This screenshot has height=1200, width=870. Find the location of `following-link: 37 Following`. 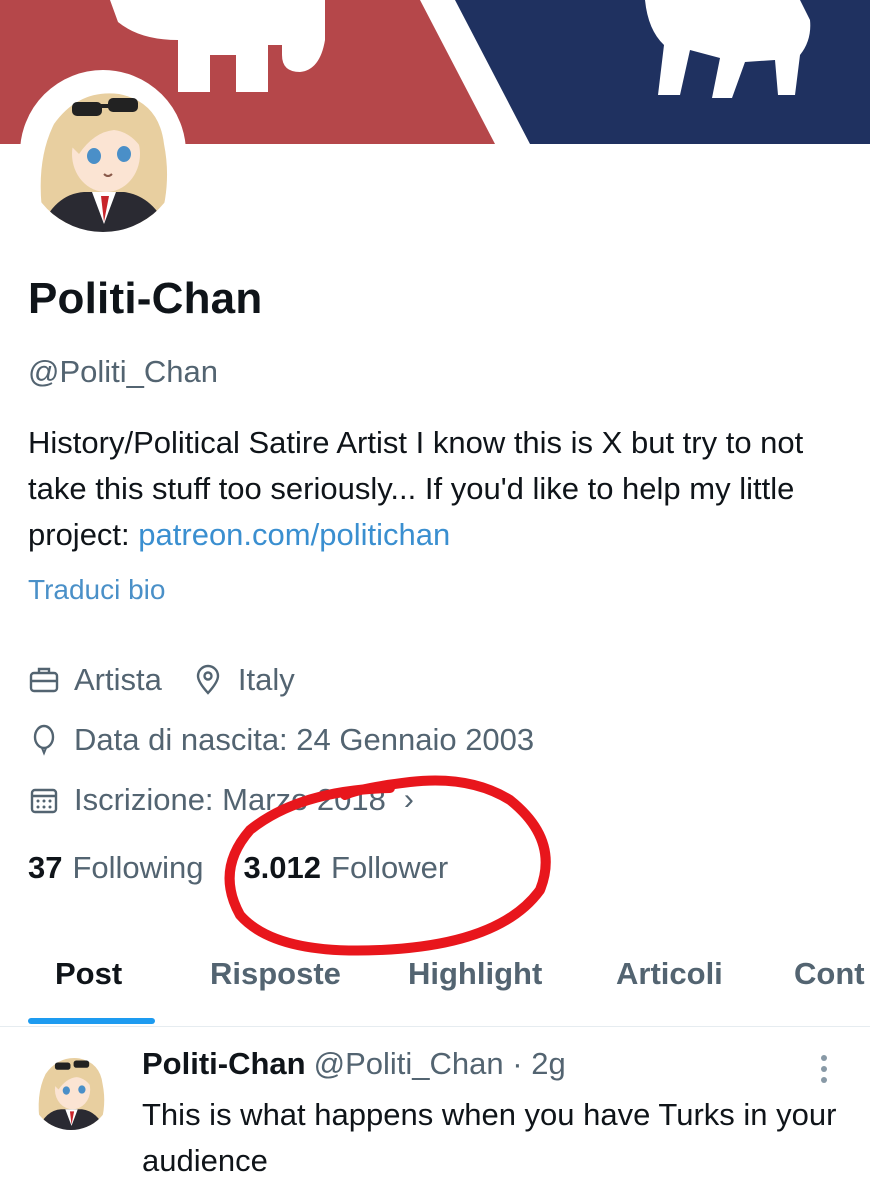

following-link: 37 Following is located at coordinates (115, 868).